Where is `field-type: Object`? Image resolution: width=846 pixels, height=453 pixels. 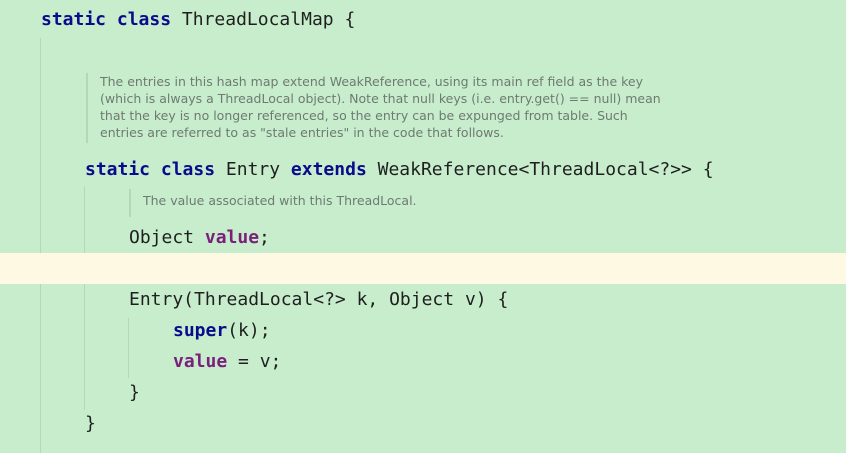 field-type: Object is located at coordinates (167, 237).